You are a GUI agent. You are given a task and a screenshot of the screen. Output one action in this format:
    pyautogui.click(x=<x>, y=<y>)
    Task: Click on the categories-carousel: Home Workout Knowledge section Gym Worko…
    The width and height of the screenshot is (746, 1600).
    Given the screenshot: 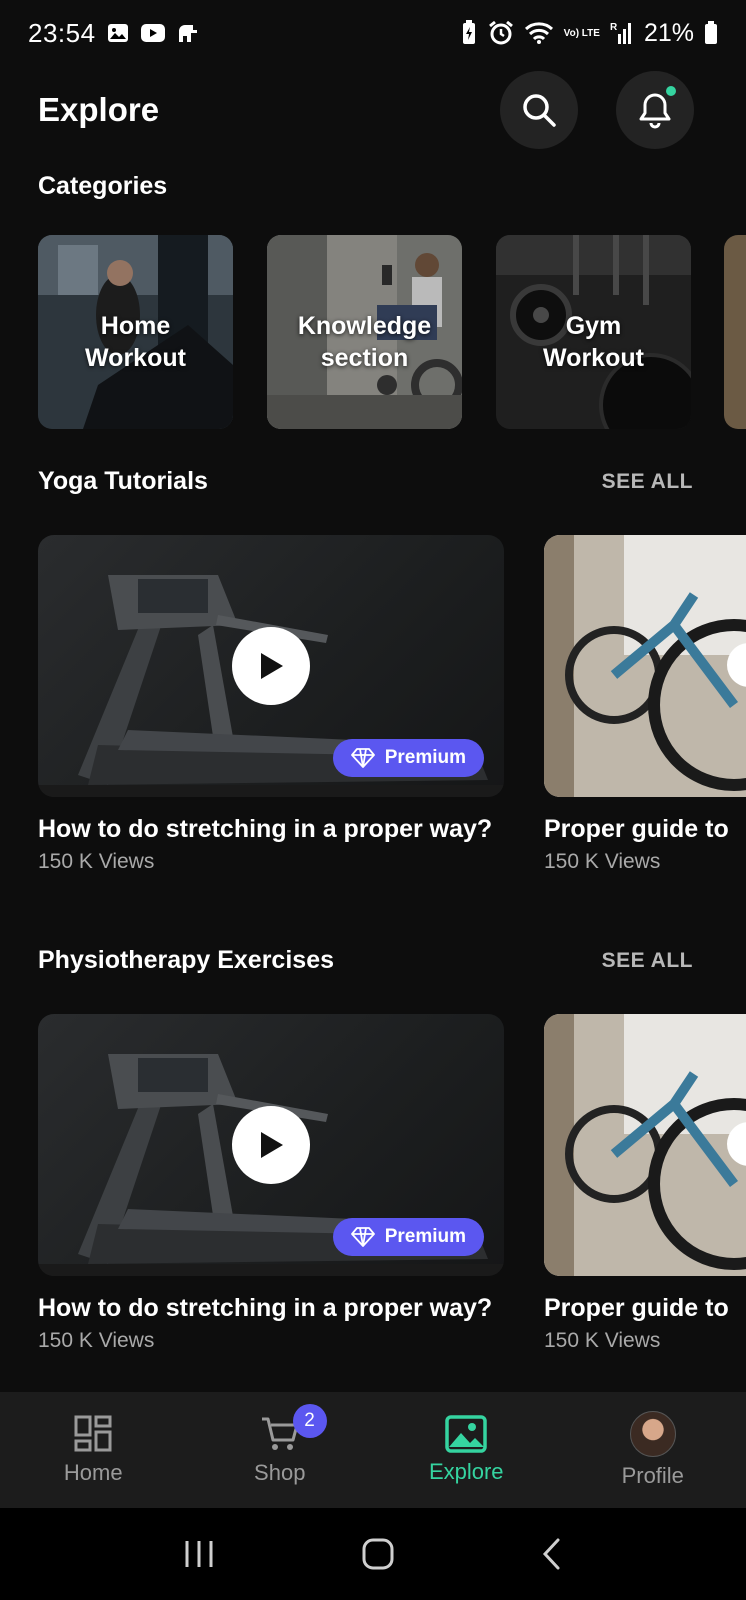 What is the action you would take?
    pyautogui.click(x=392, y=332)
    